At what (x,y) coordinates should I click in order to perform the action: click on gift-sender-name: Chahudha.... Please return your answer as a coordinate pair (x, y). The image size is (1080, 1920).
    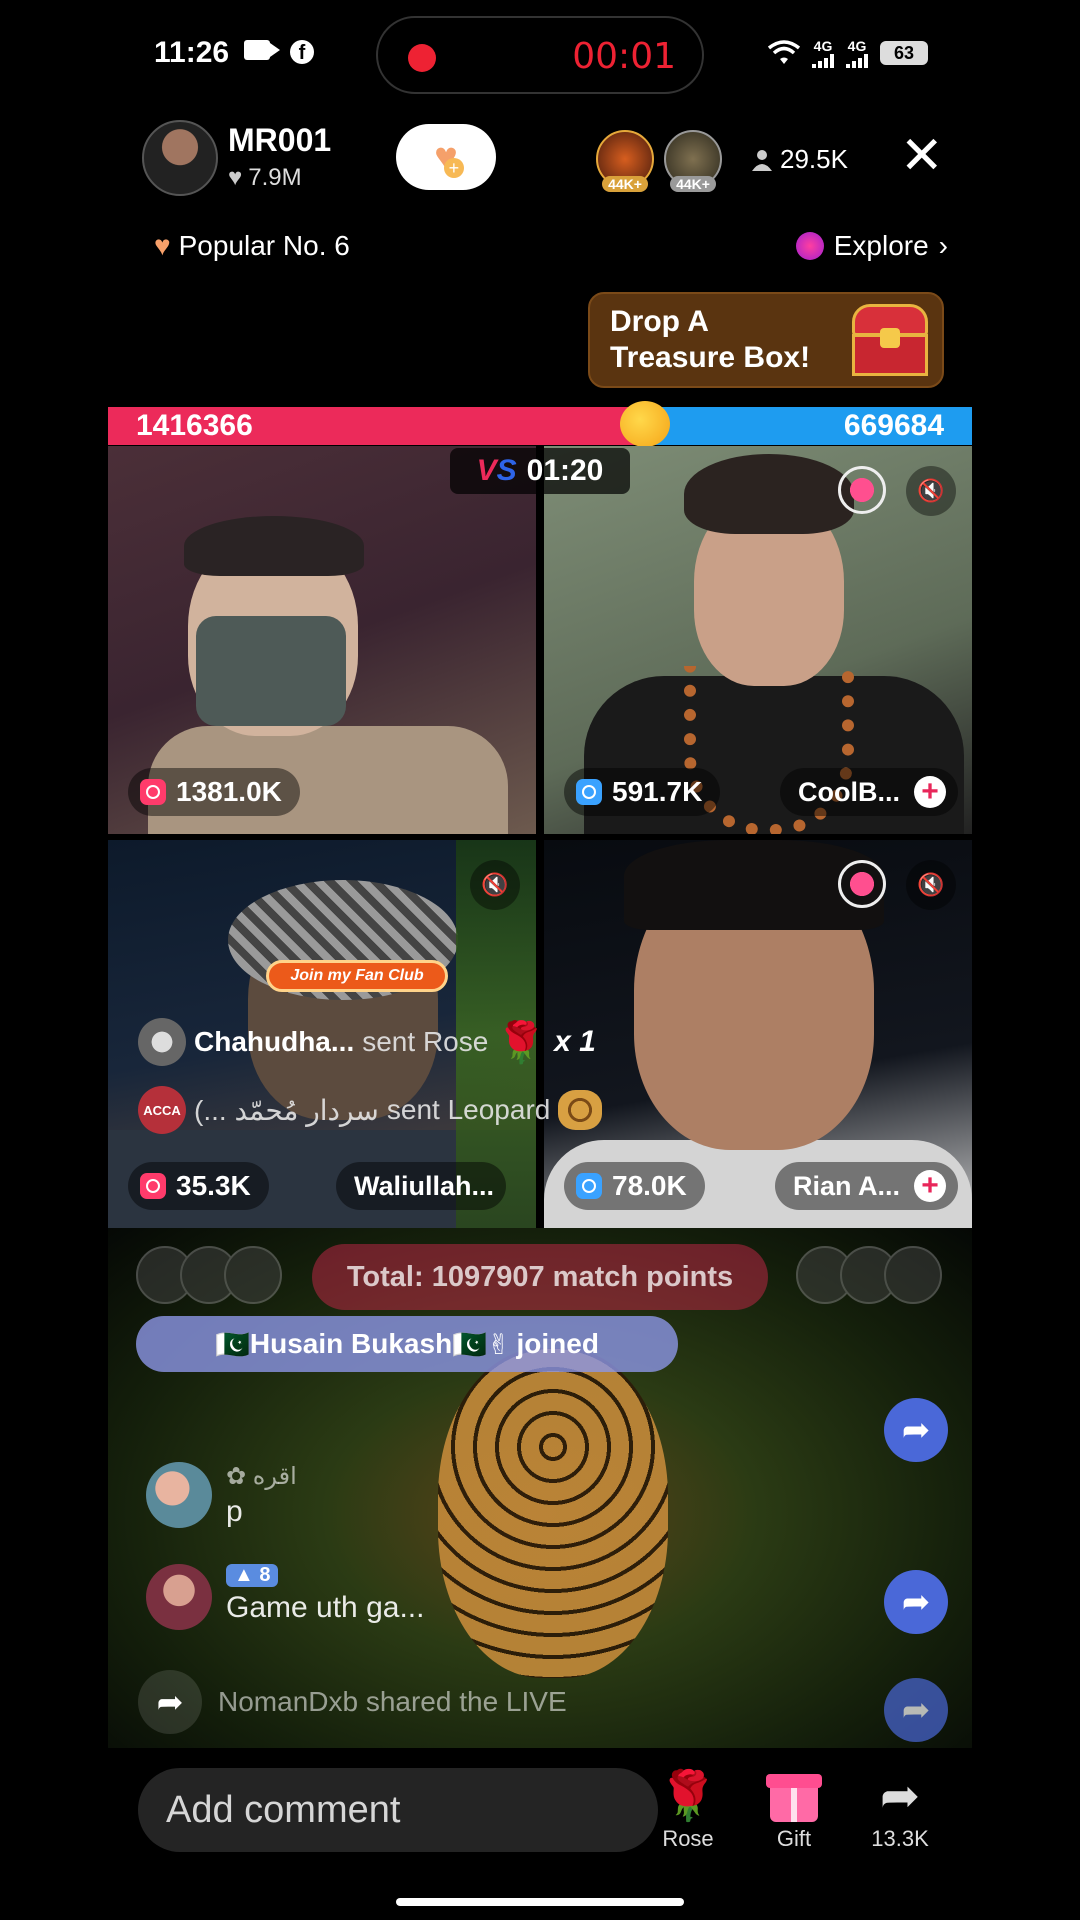
    Looking at the image, I should click on (274, 1041).